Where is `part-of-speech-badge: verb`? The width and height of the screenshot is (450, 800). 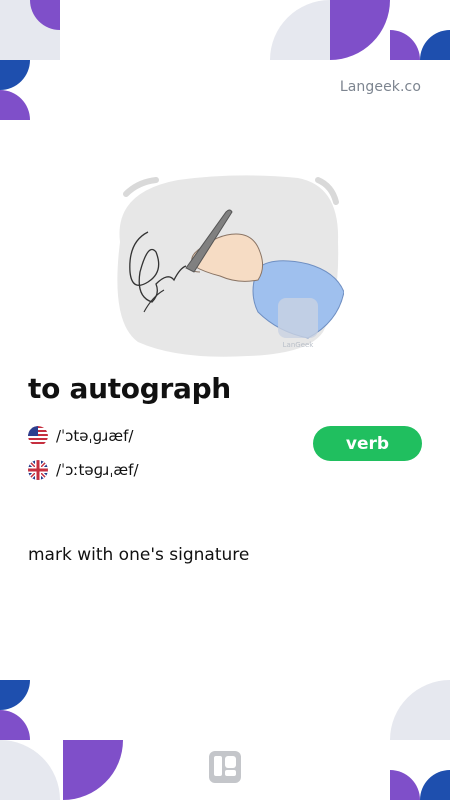
part-of-speech-badge: verb is located at coordinates (367, 443).